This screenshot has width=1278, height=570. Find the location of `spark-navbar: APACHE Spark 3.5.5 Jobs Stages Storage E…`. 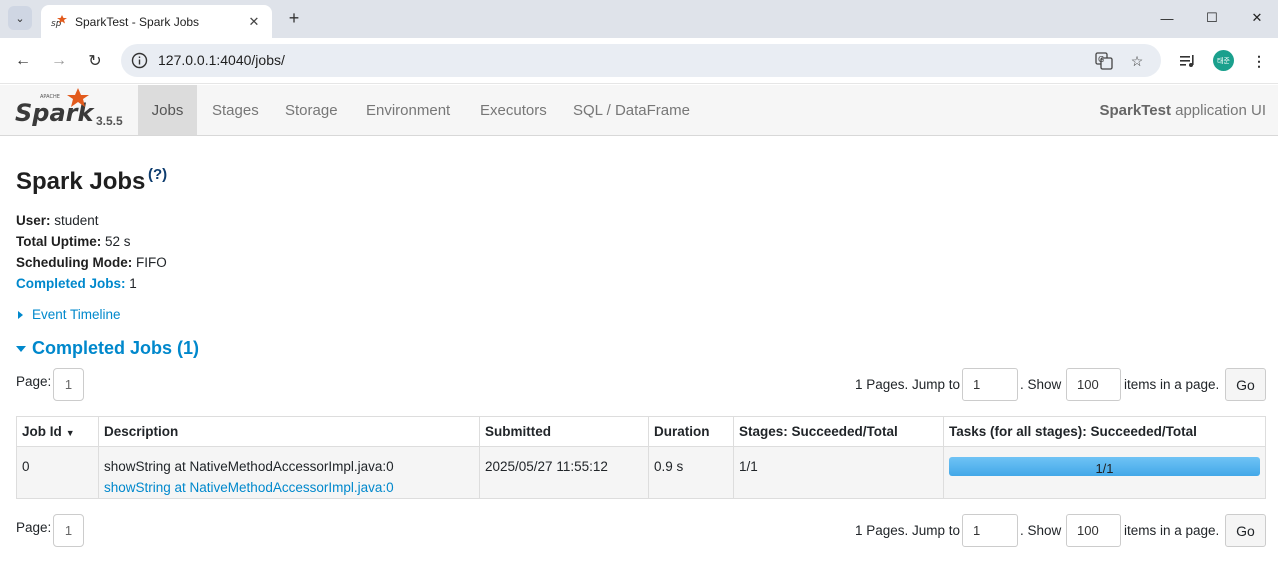

spark-navbar: APACHE Spark 3.5.5 Jobs Stages Storage E… is located at coordinates (639, 110).